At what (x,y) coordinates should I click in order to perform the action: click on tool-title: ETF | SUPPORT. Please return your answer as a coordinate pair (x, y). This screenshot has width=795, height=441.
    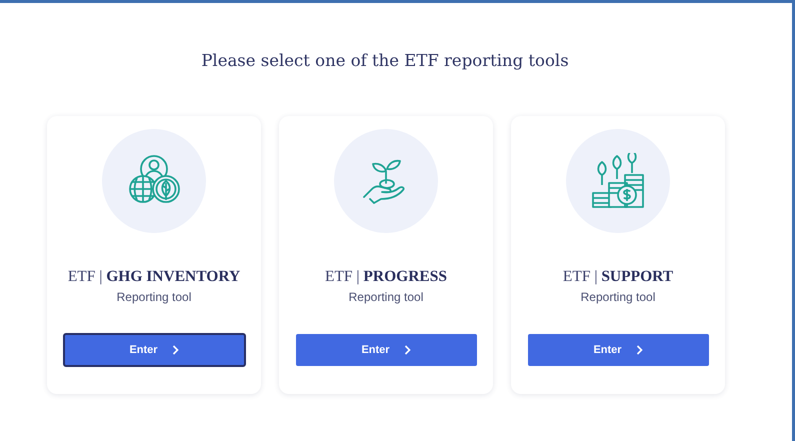
    Looking at the image, I should click on (618, 277).